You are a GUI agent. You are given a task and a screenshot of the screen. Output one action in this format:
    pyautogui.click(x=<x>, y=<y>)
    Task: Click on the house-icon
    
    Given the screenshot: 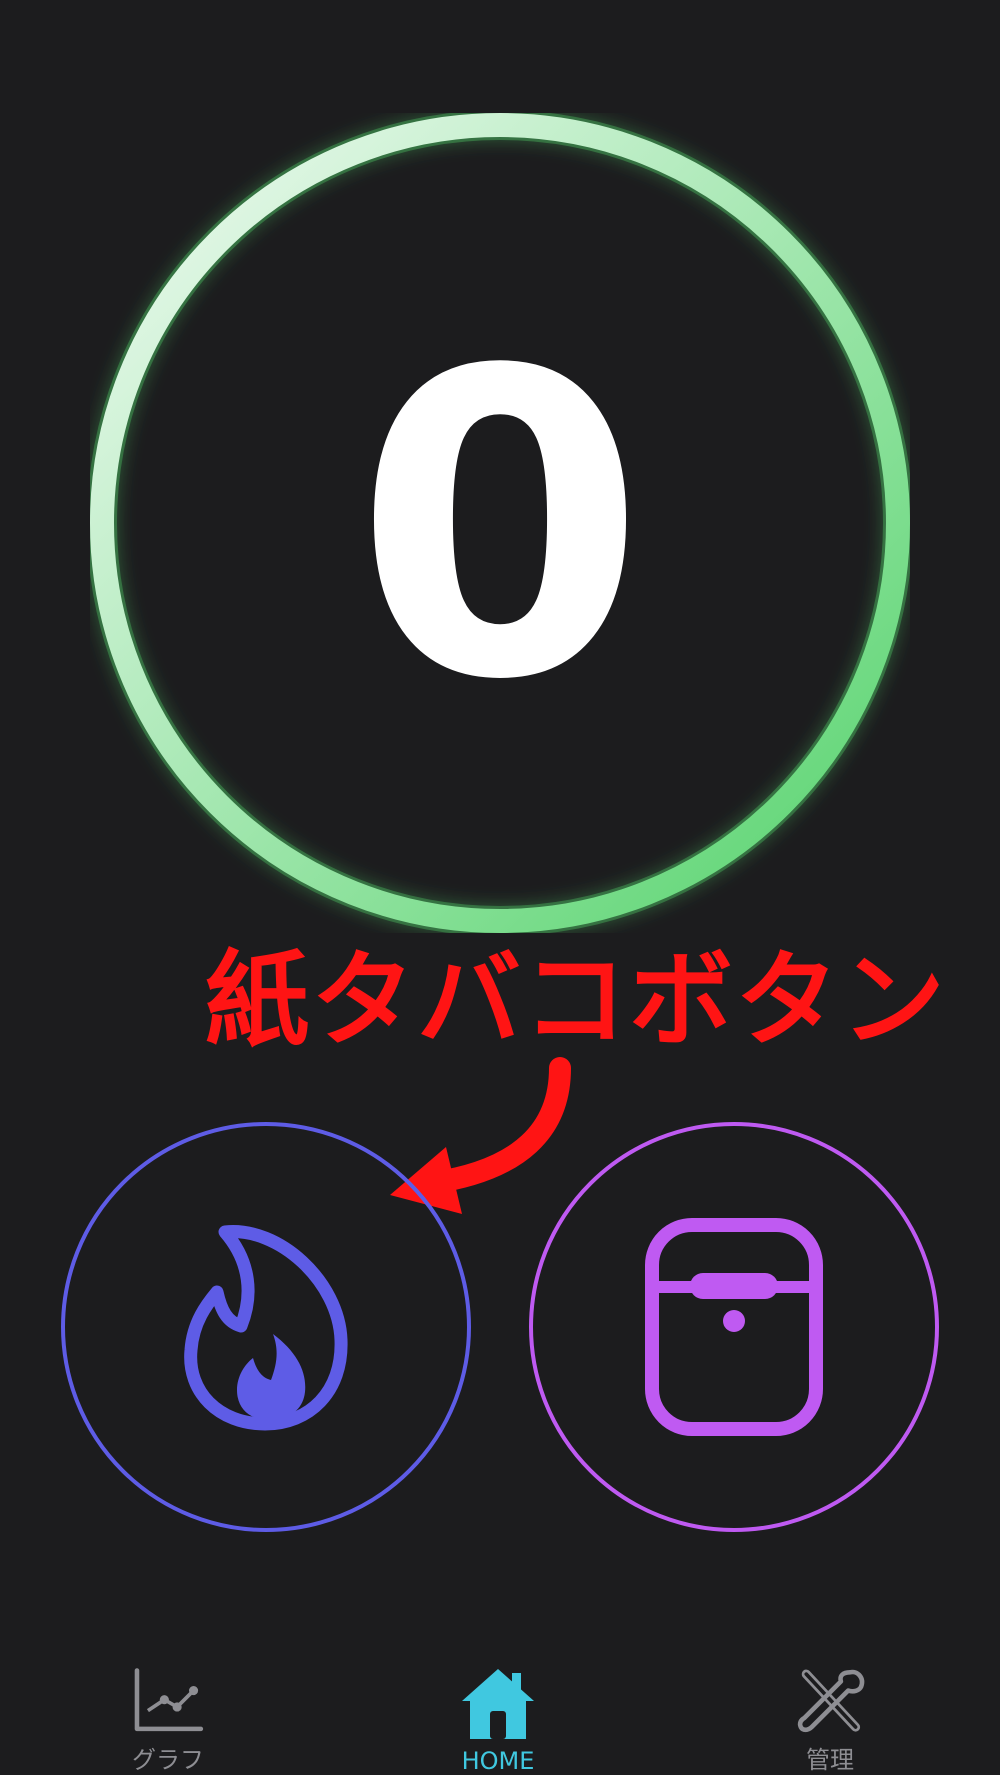 What is the action you would take?
    pyautogui.click(x=498, y=1704)
    